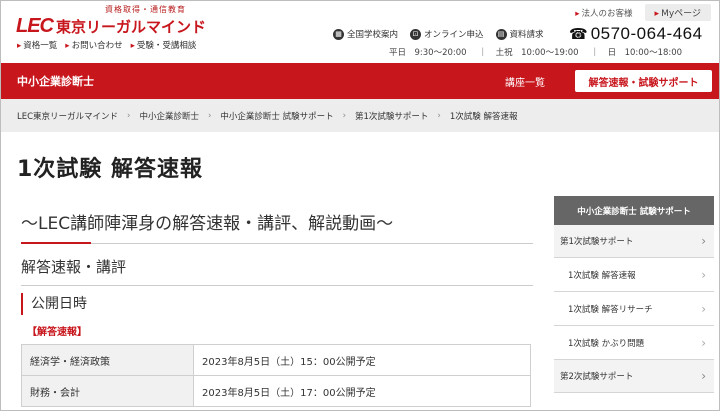 The width and height of the screenshot is (720, 411). Describe the element at coordinates (164, 45) in the screenshot. I see `link-consultation: 受験・受講相談` at that location.